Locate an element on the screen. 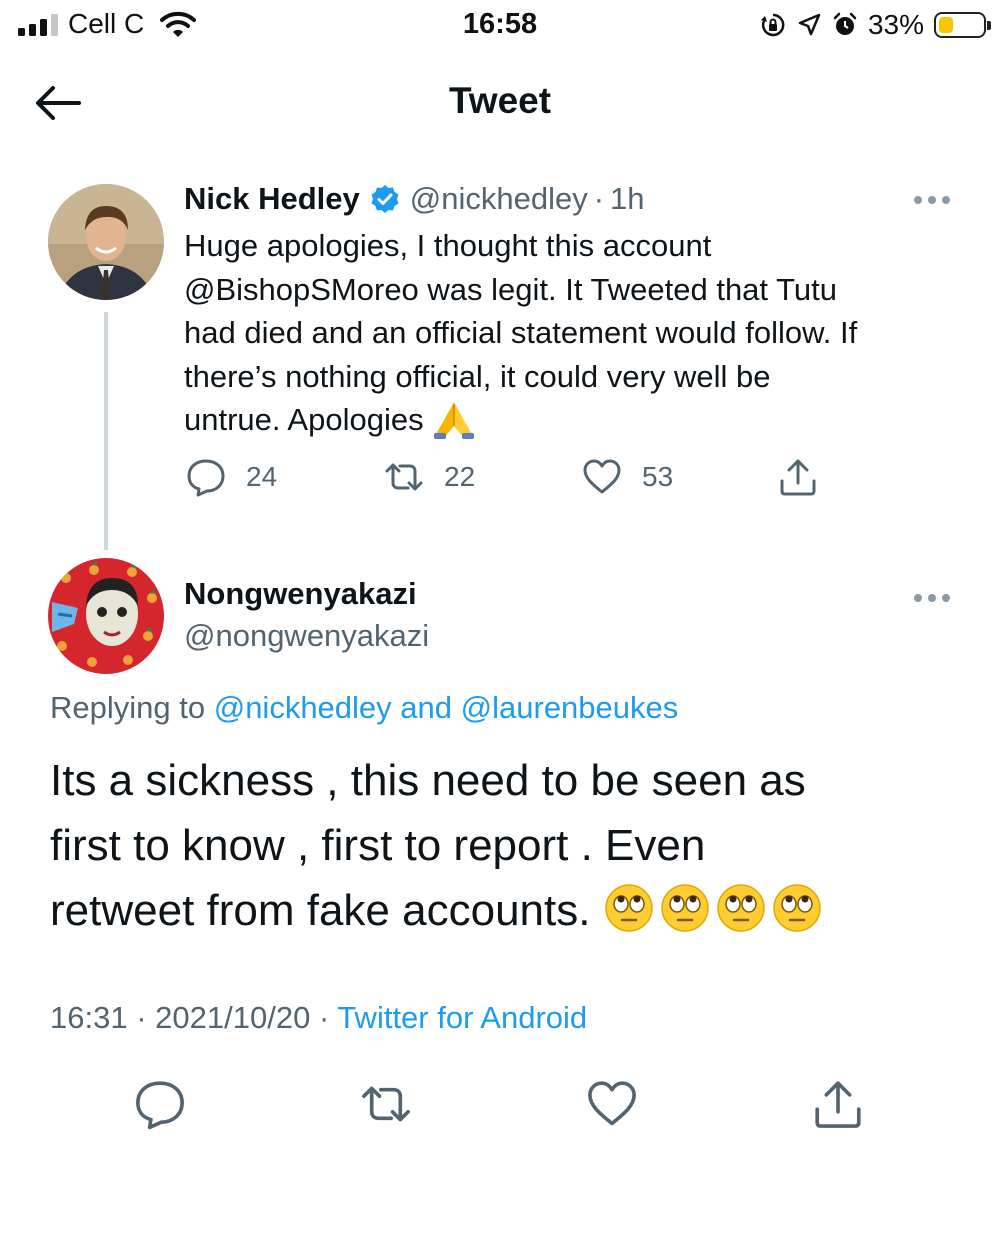 The width and height of the screenshot is (1000, 1248). tweet-time: 16:31 is located at coordinates (89, 1017).